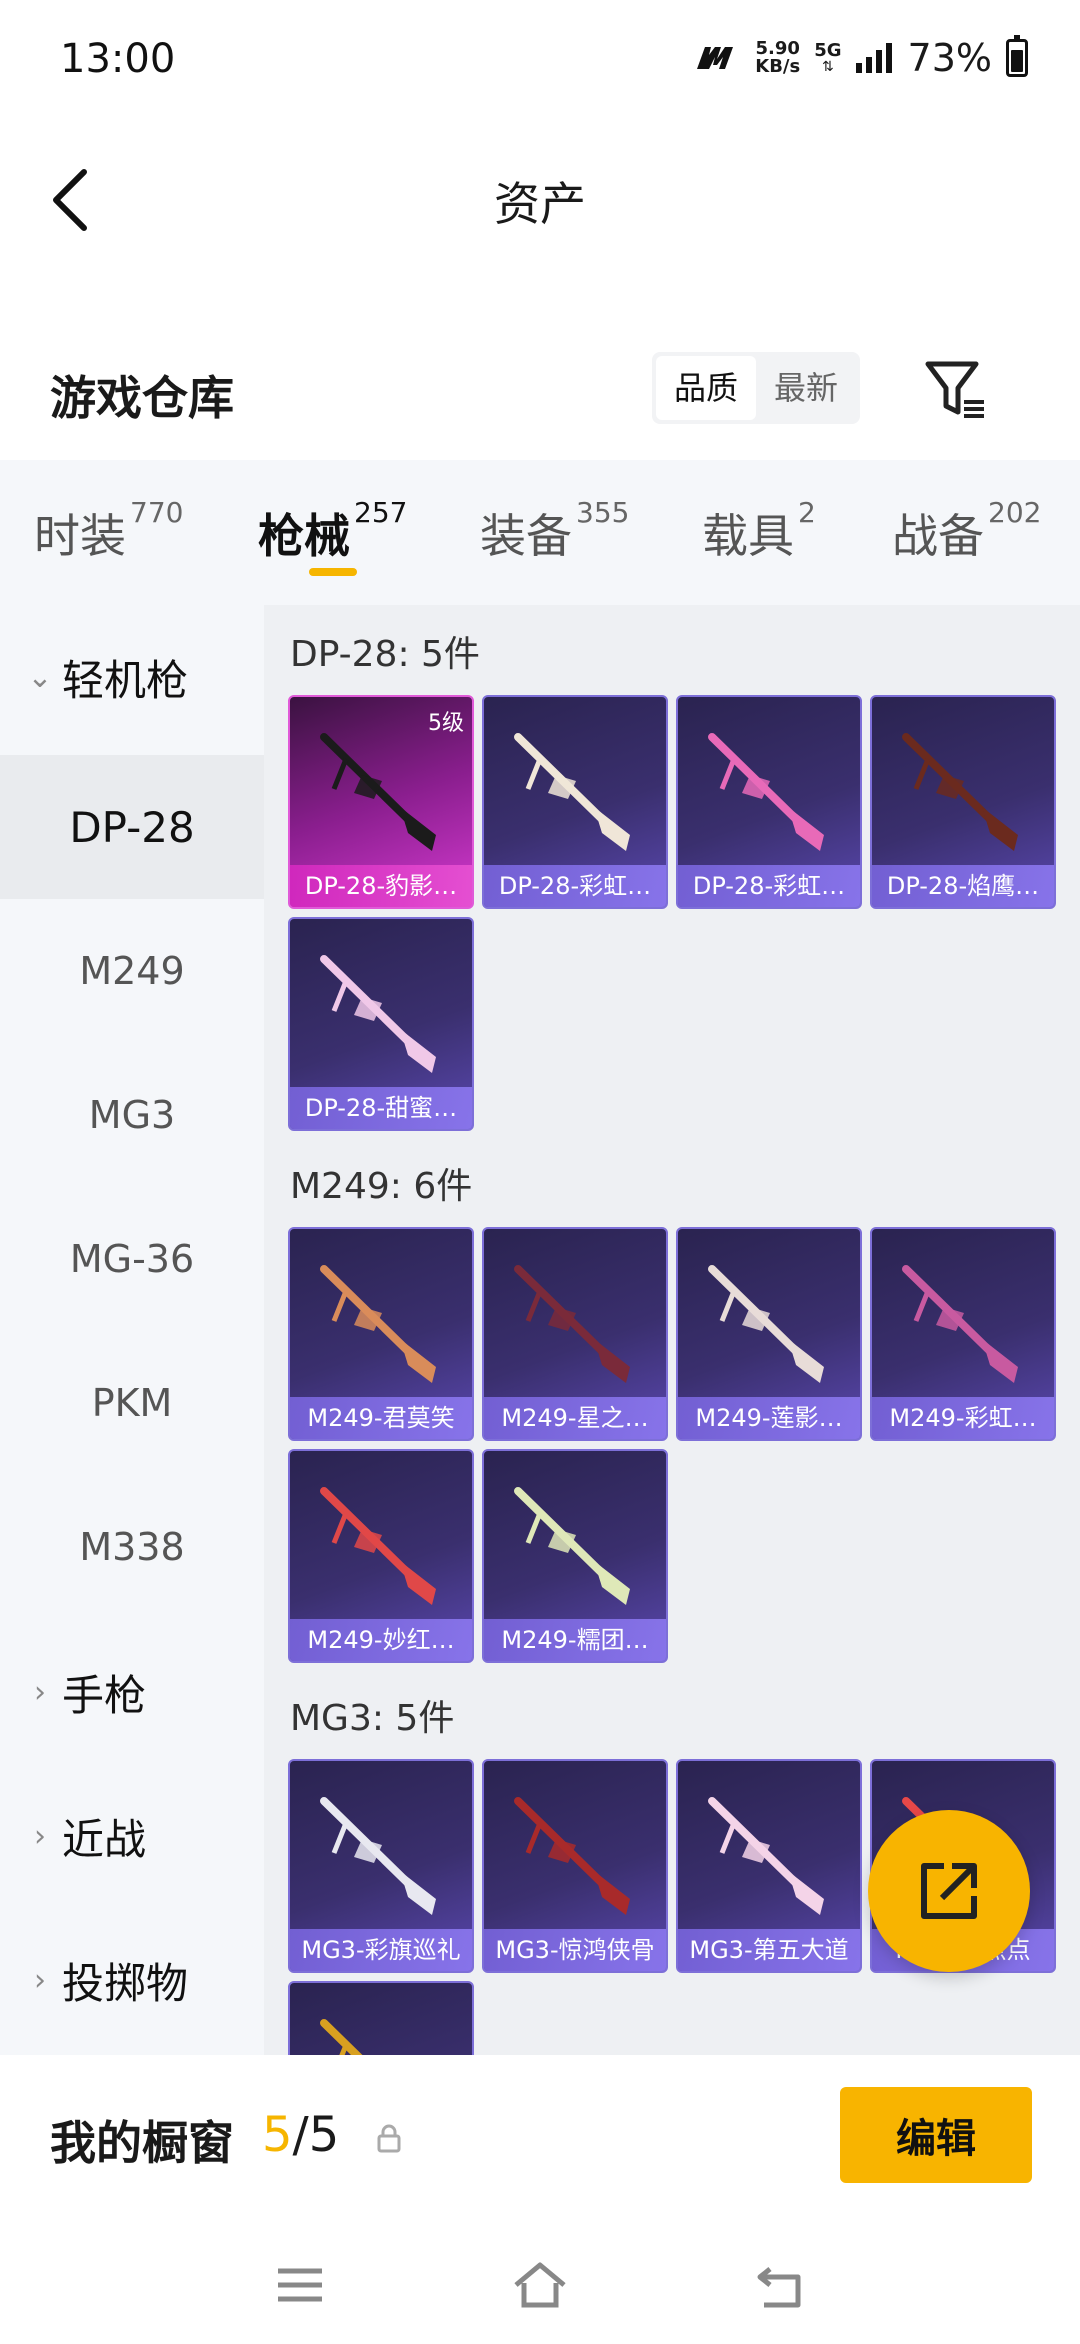  I want to click on item-card: MG3-第五大道, so click(769, 1866).